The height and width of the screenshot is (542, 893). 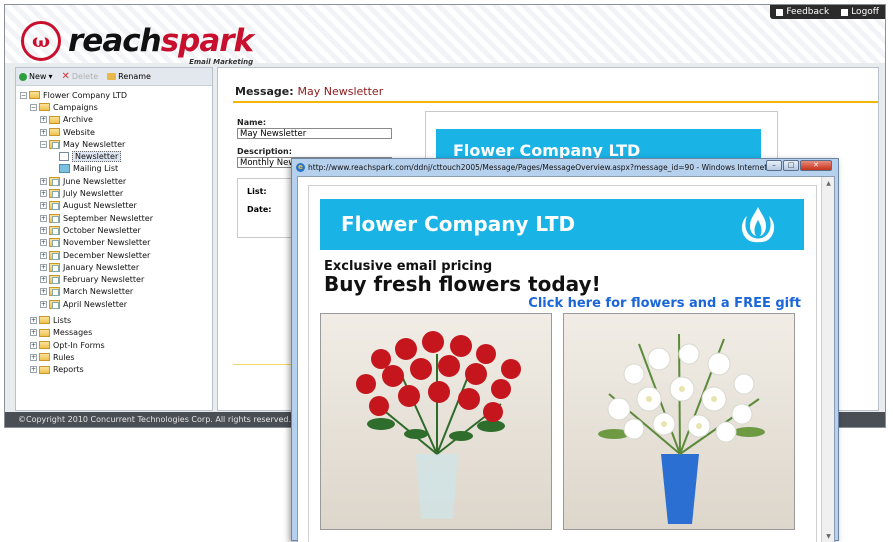 What do you see at coordinates (780, 12) in the screenshot?
I see `feedback-icon` at bounding box center [780, 12].